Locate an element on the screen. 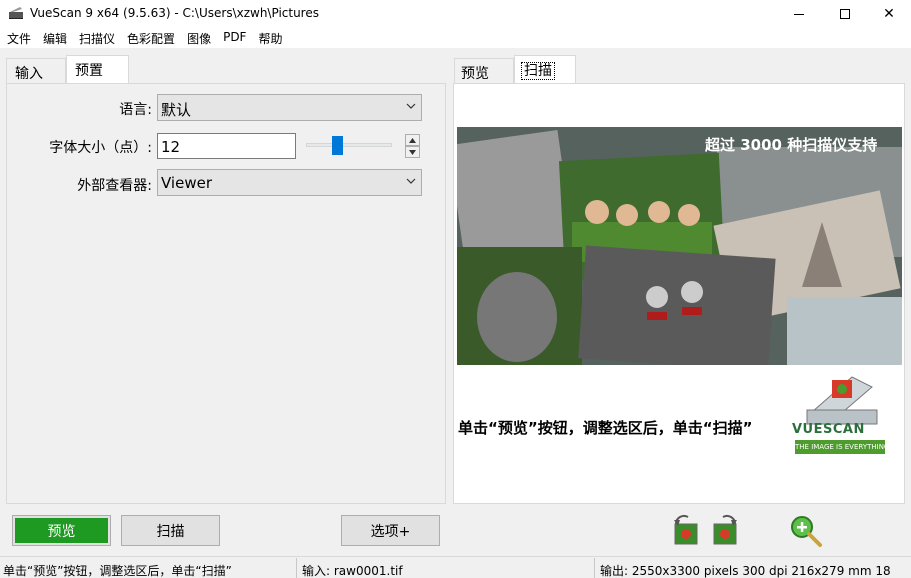  minimize-icon is located at coordinates (799, 14).